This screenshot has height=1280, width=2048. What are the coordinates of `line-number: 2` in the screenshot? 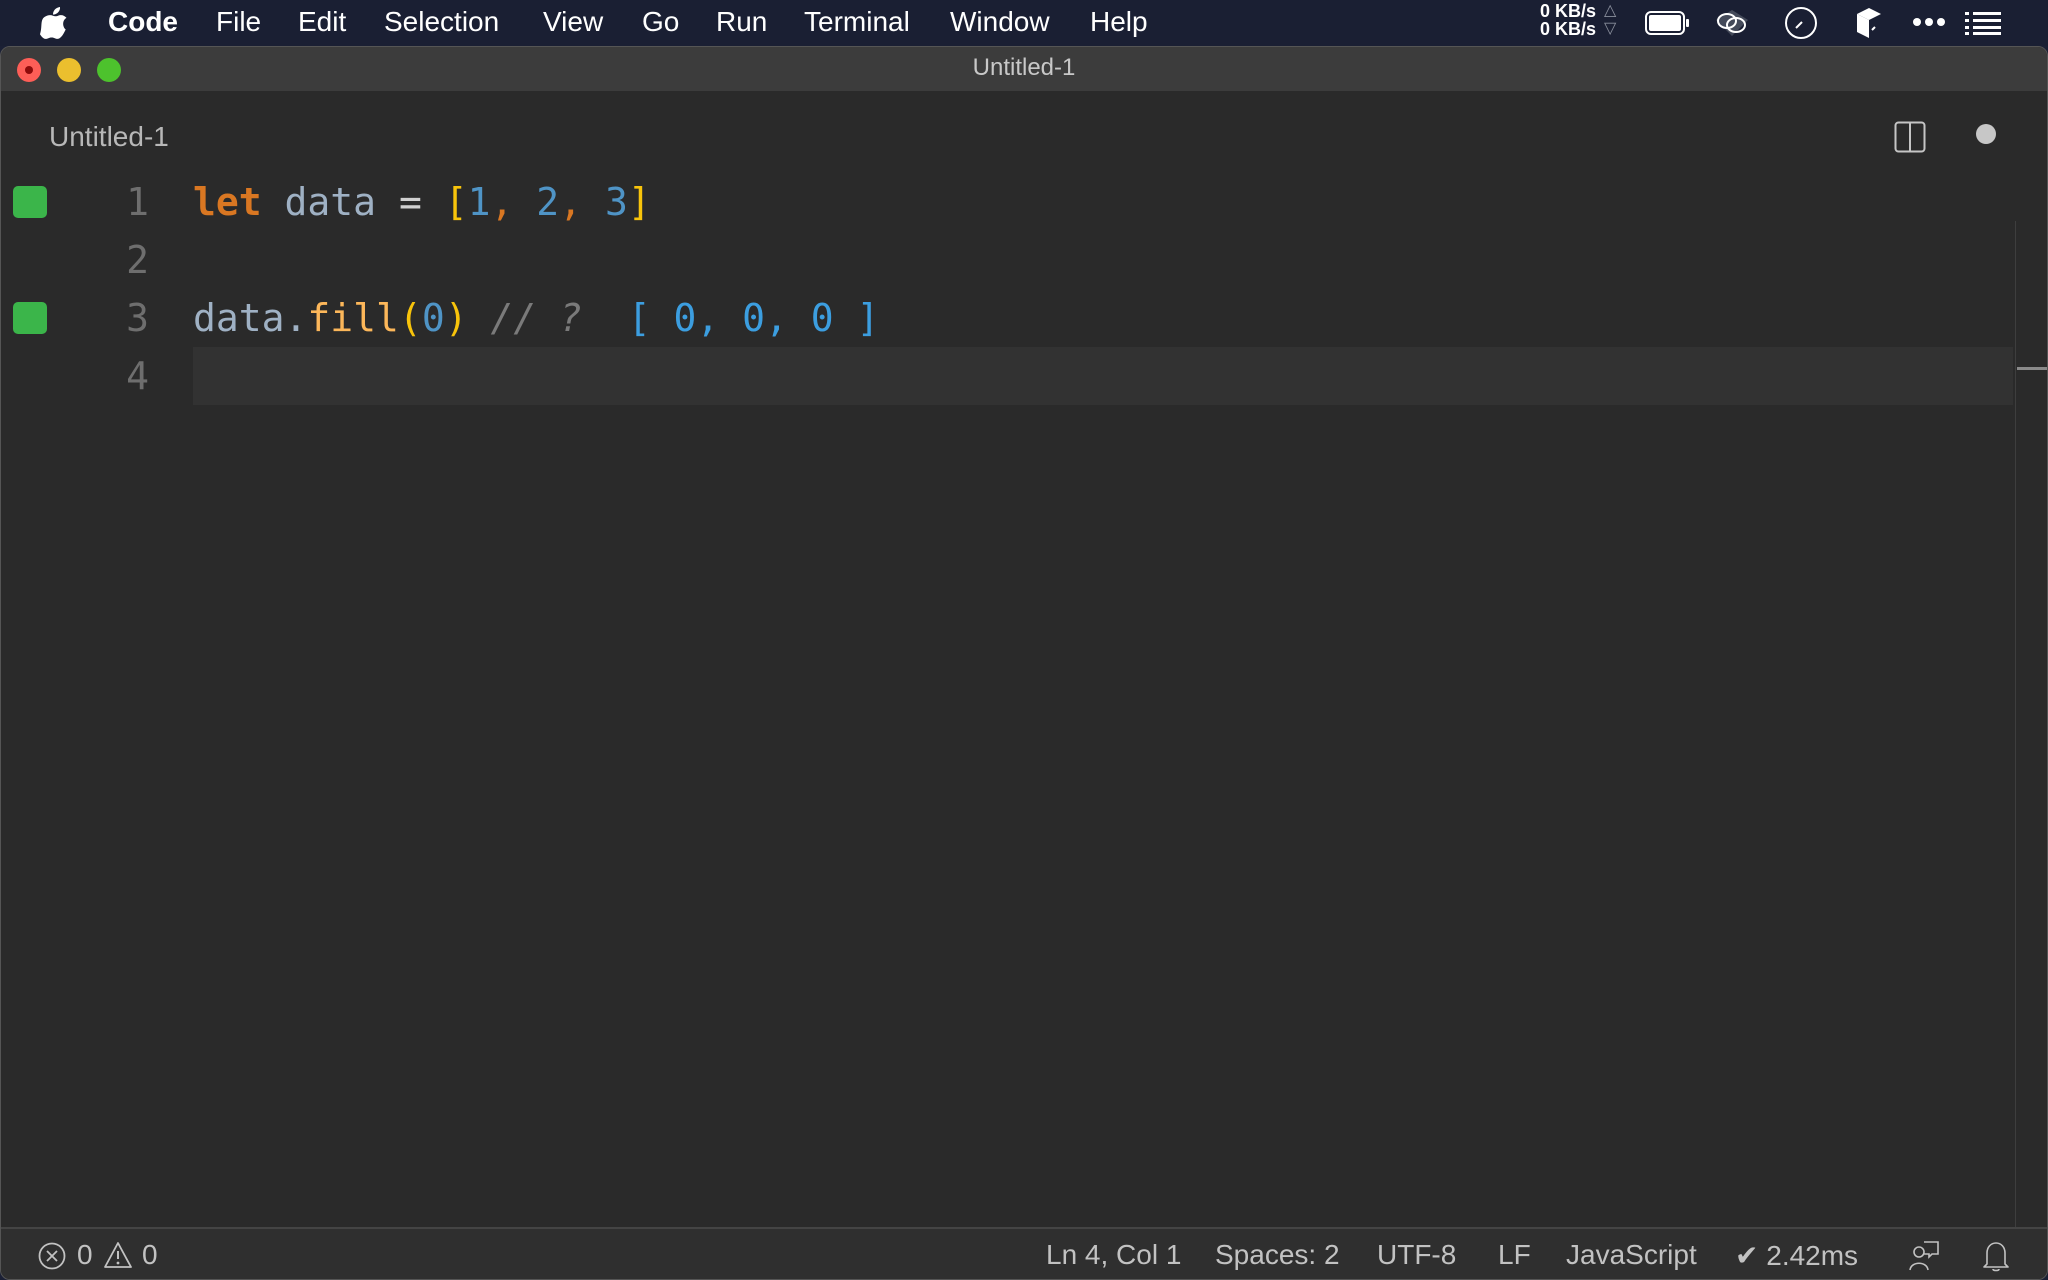 It's located at (137, 260).